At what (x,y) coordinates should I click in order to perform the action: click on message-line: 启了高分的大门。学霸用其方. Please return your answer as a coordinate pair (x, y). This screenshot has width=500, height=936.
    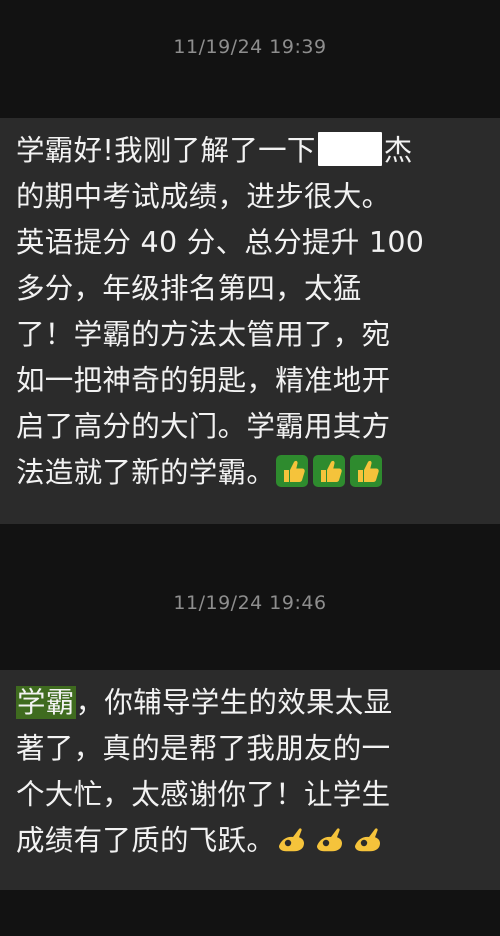
    Looking at the image, I should click on (203, 426).